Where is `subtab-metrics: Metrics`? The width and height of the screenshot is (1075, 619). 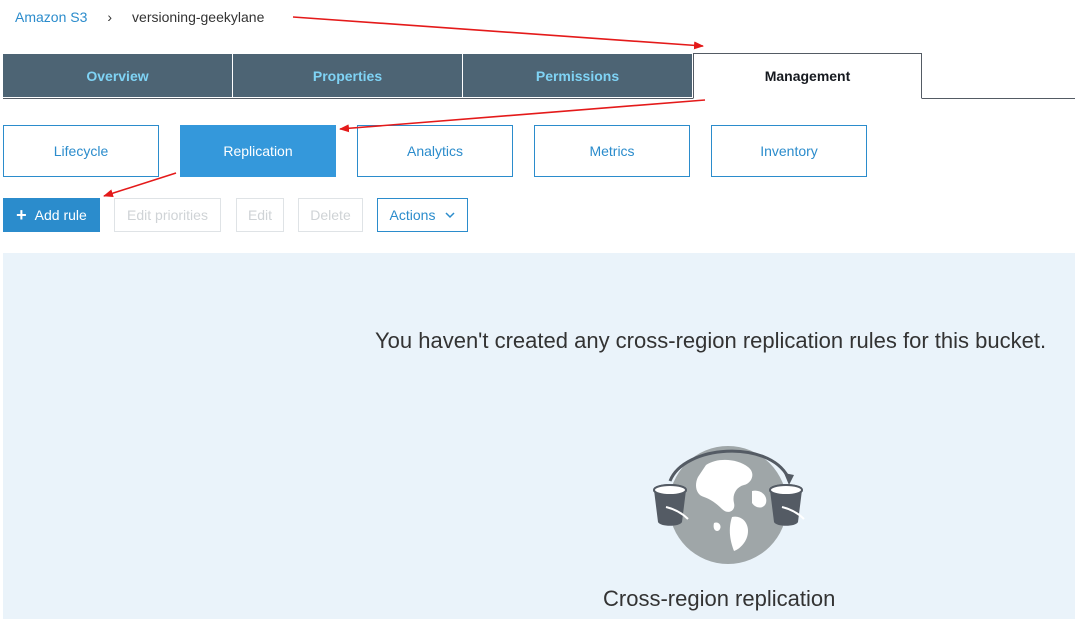 subtab-metrics: Metrics is located at coordinates (612, 151).